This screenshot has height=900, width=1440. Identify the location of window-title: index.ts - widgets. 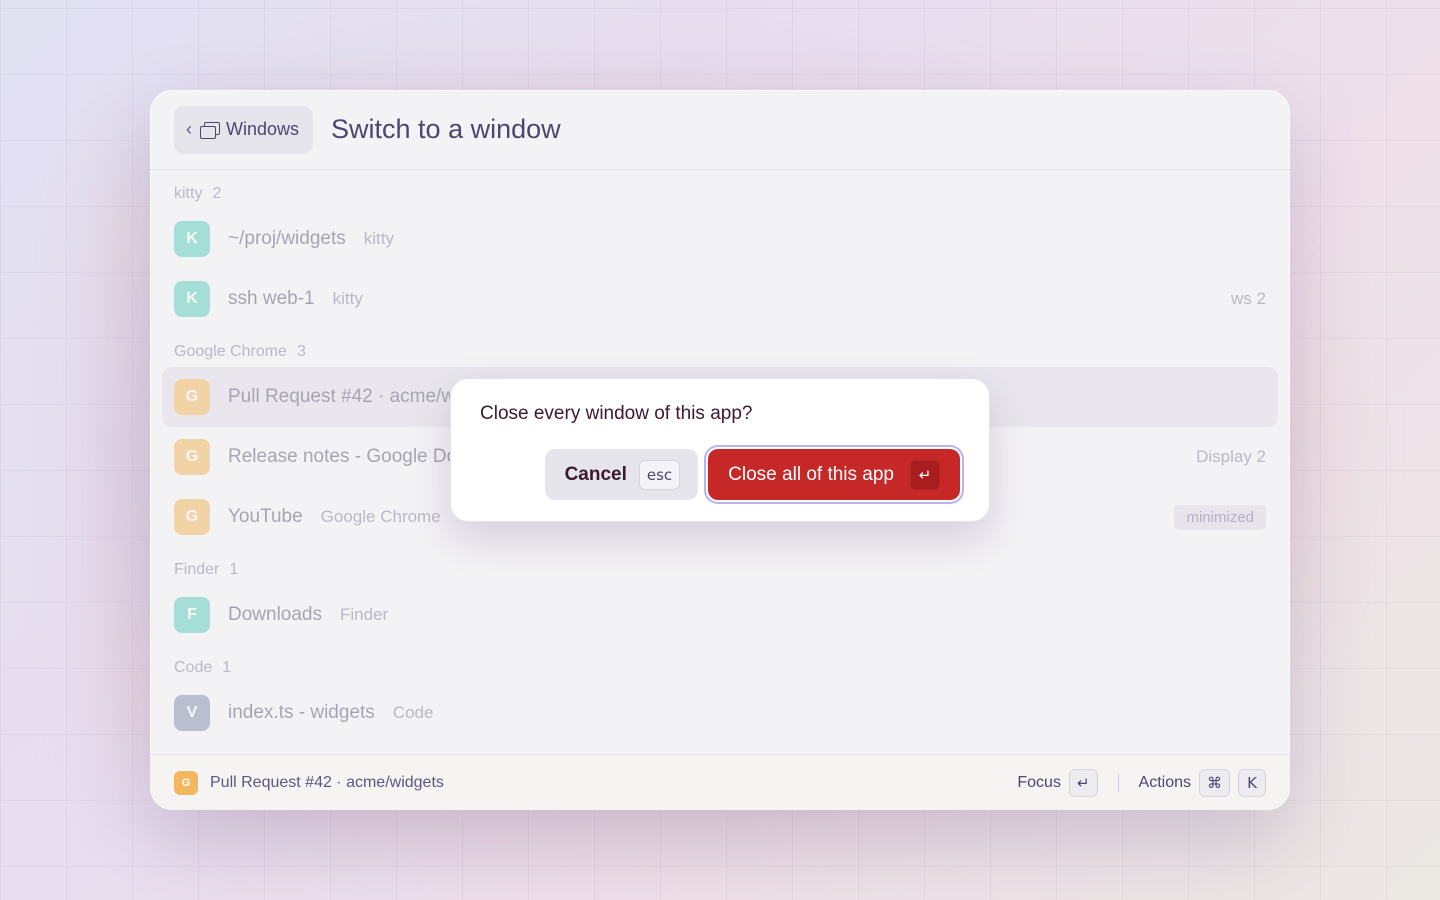
(301, 712).